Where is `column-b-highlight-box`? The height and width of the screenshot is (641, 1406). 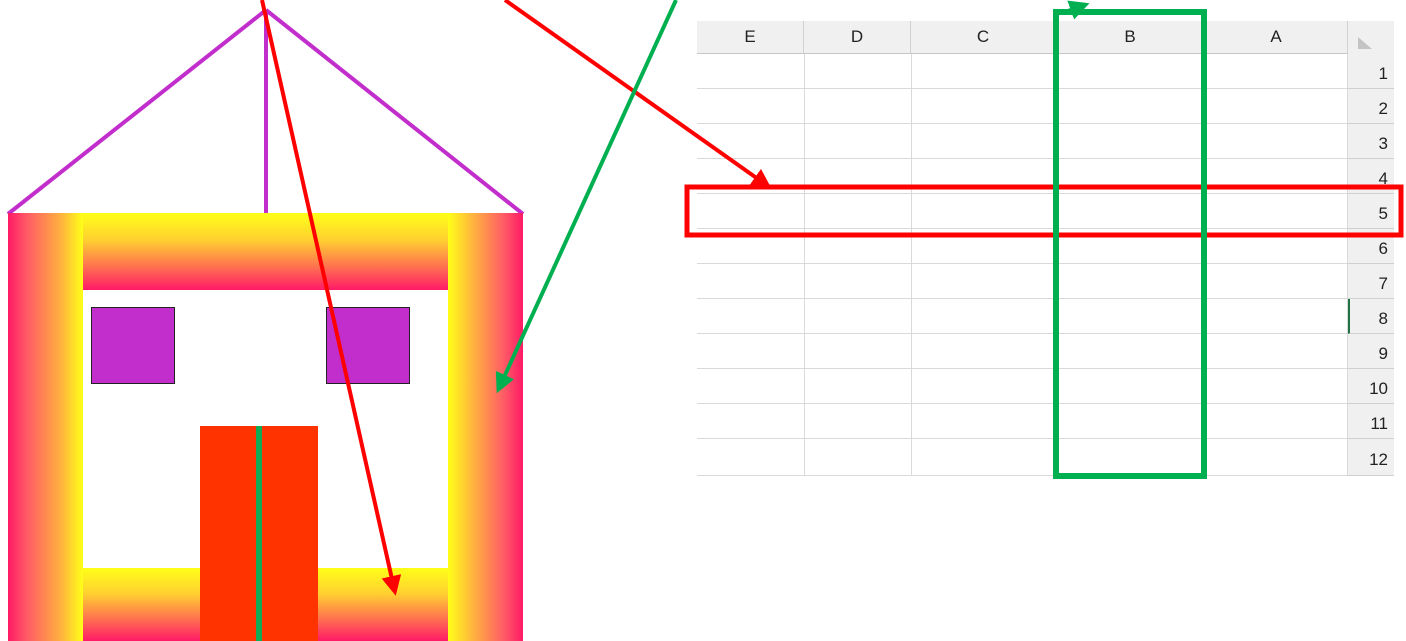
column-b-highlight-box is located at coordinates (1130, 244).